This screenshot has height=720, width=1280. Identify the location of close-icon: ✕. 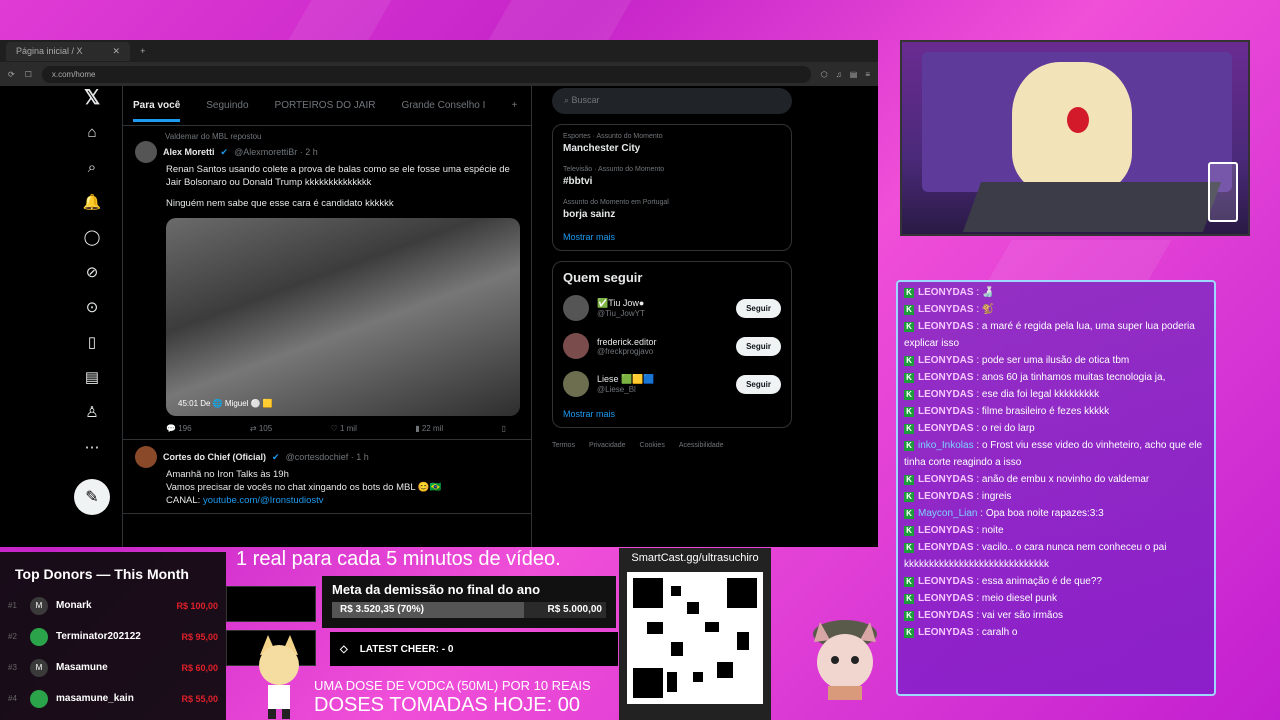
(117, 51).